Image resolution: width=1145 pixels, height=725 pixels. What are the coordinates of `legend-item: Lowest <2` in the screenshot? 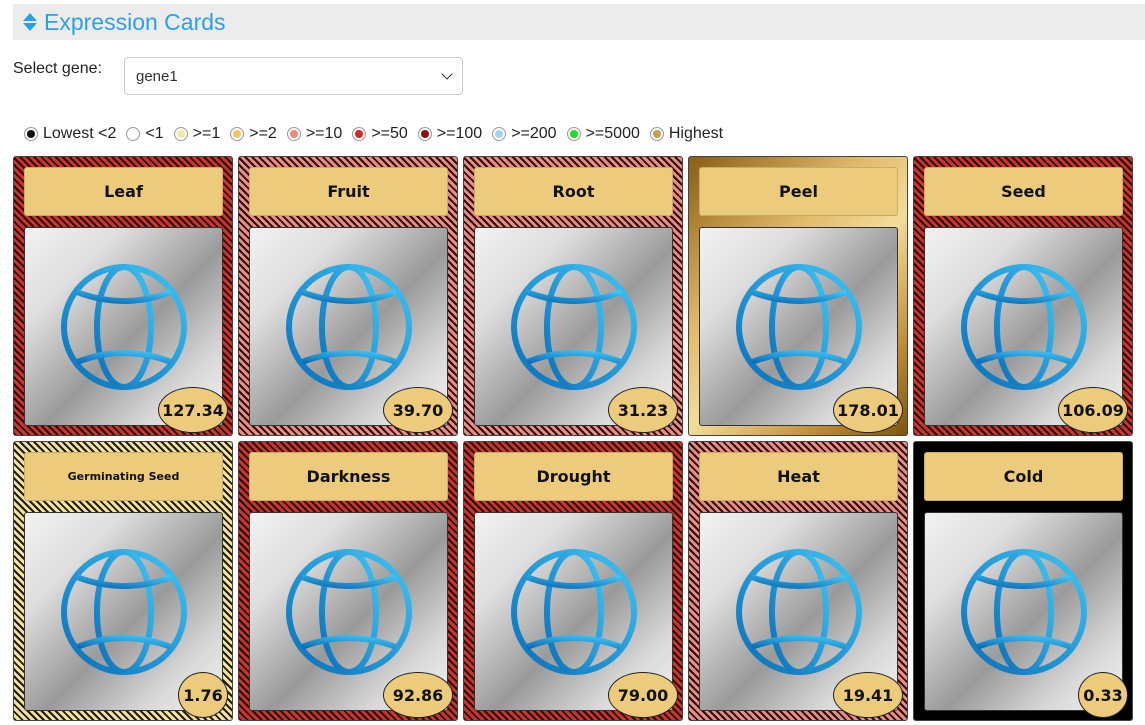 It's located at (70, 134).